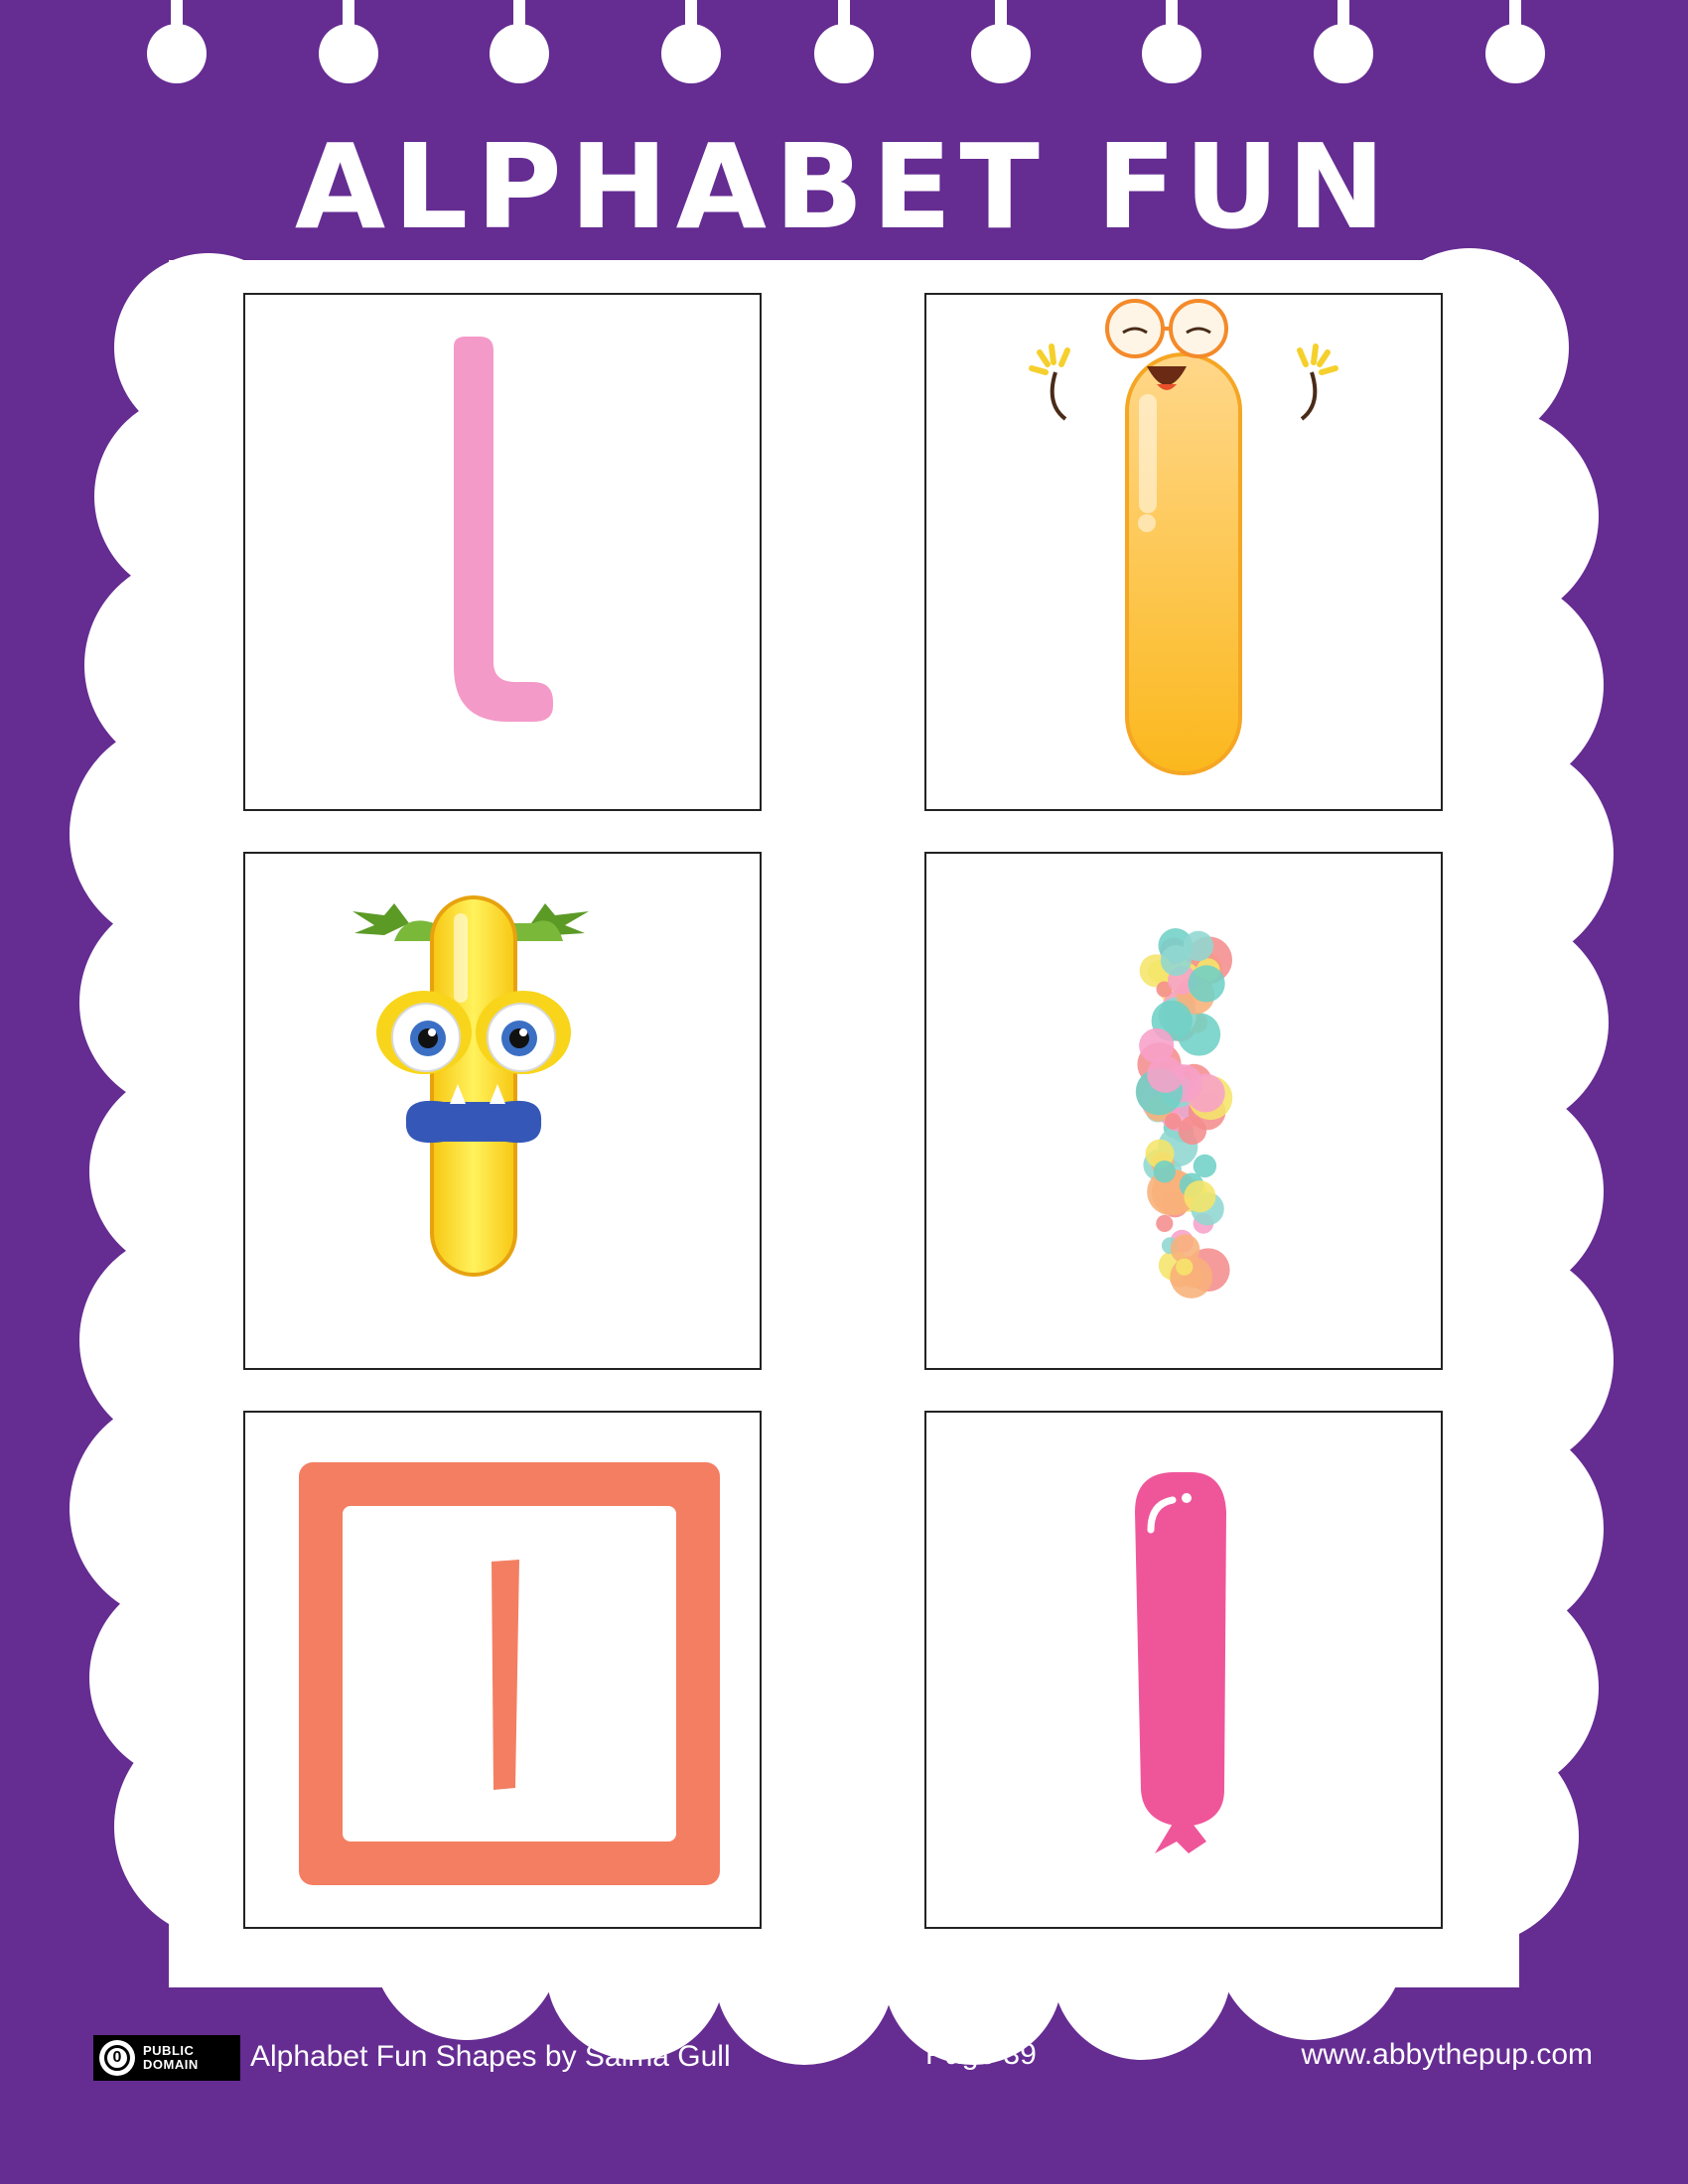 The width and height of the screenshot is (1688, 2184). I want to click on pink-letter-l-illustration, so click(503, 529).